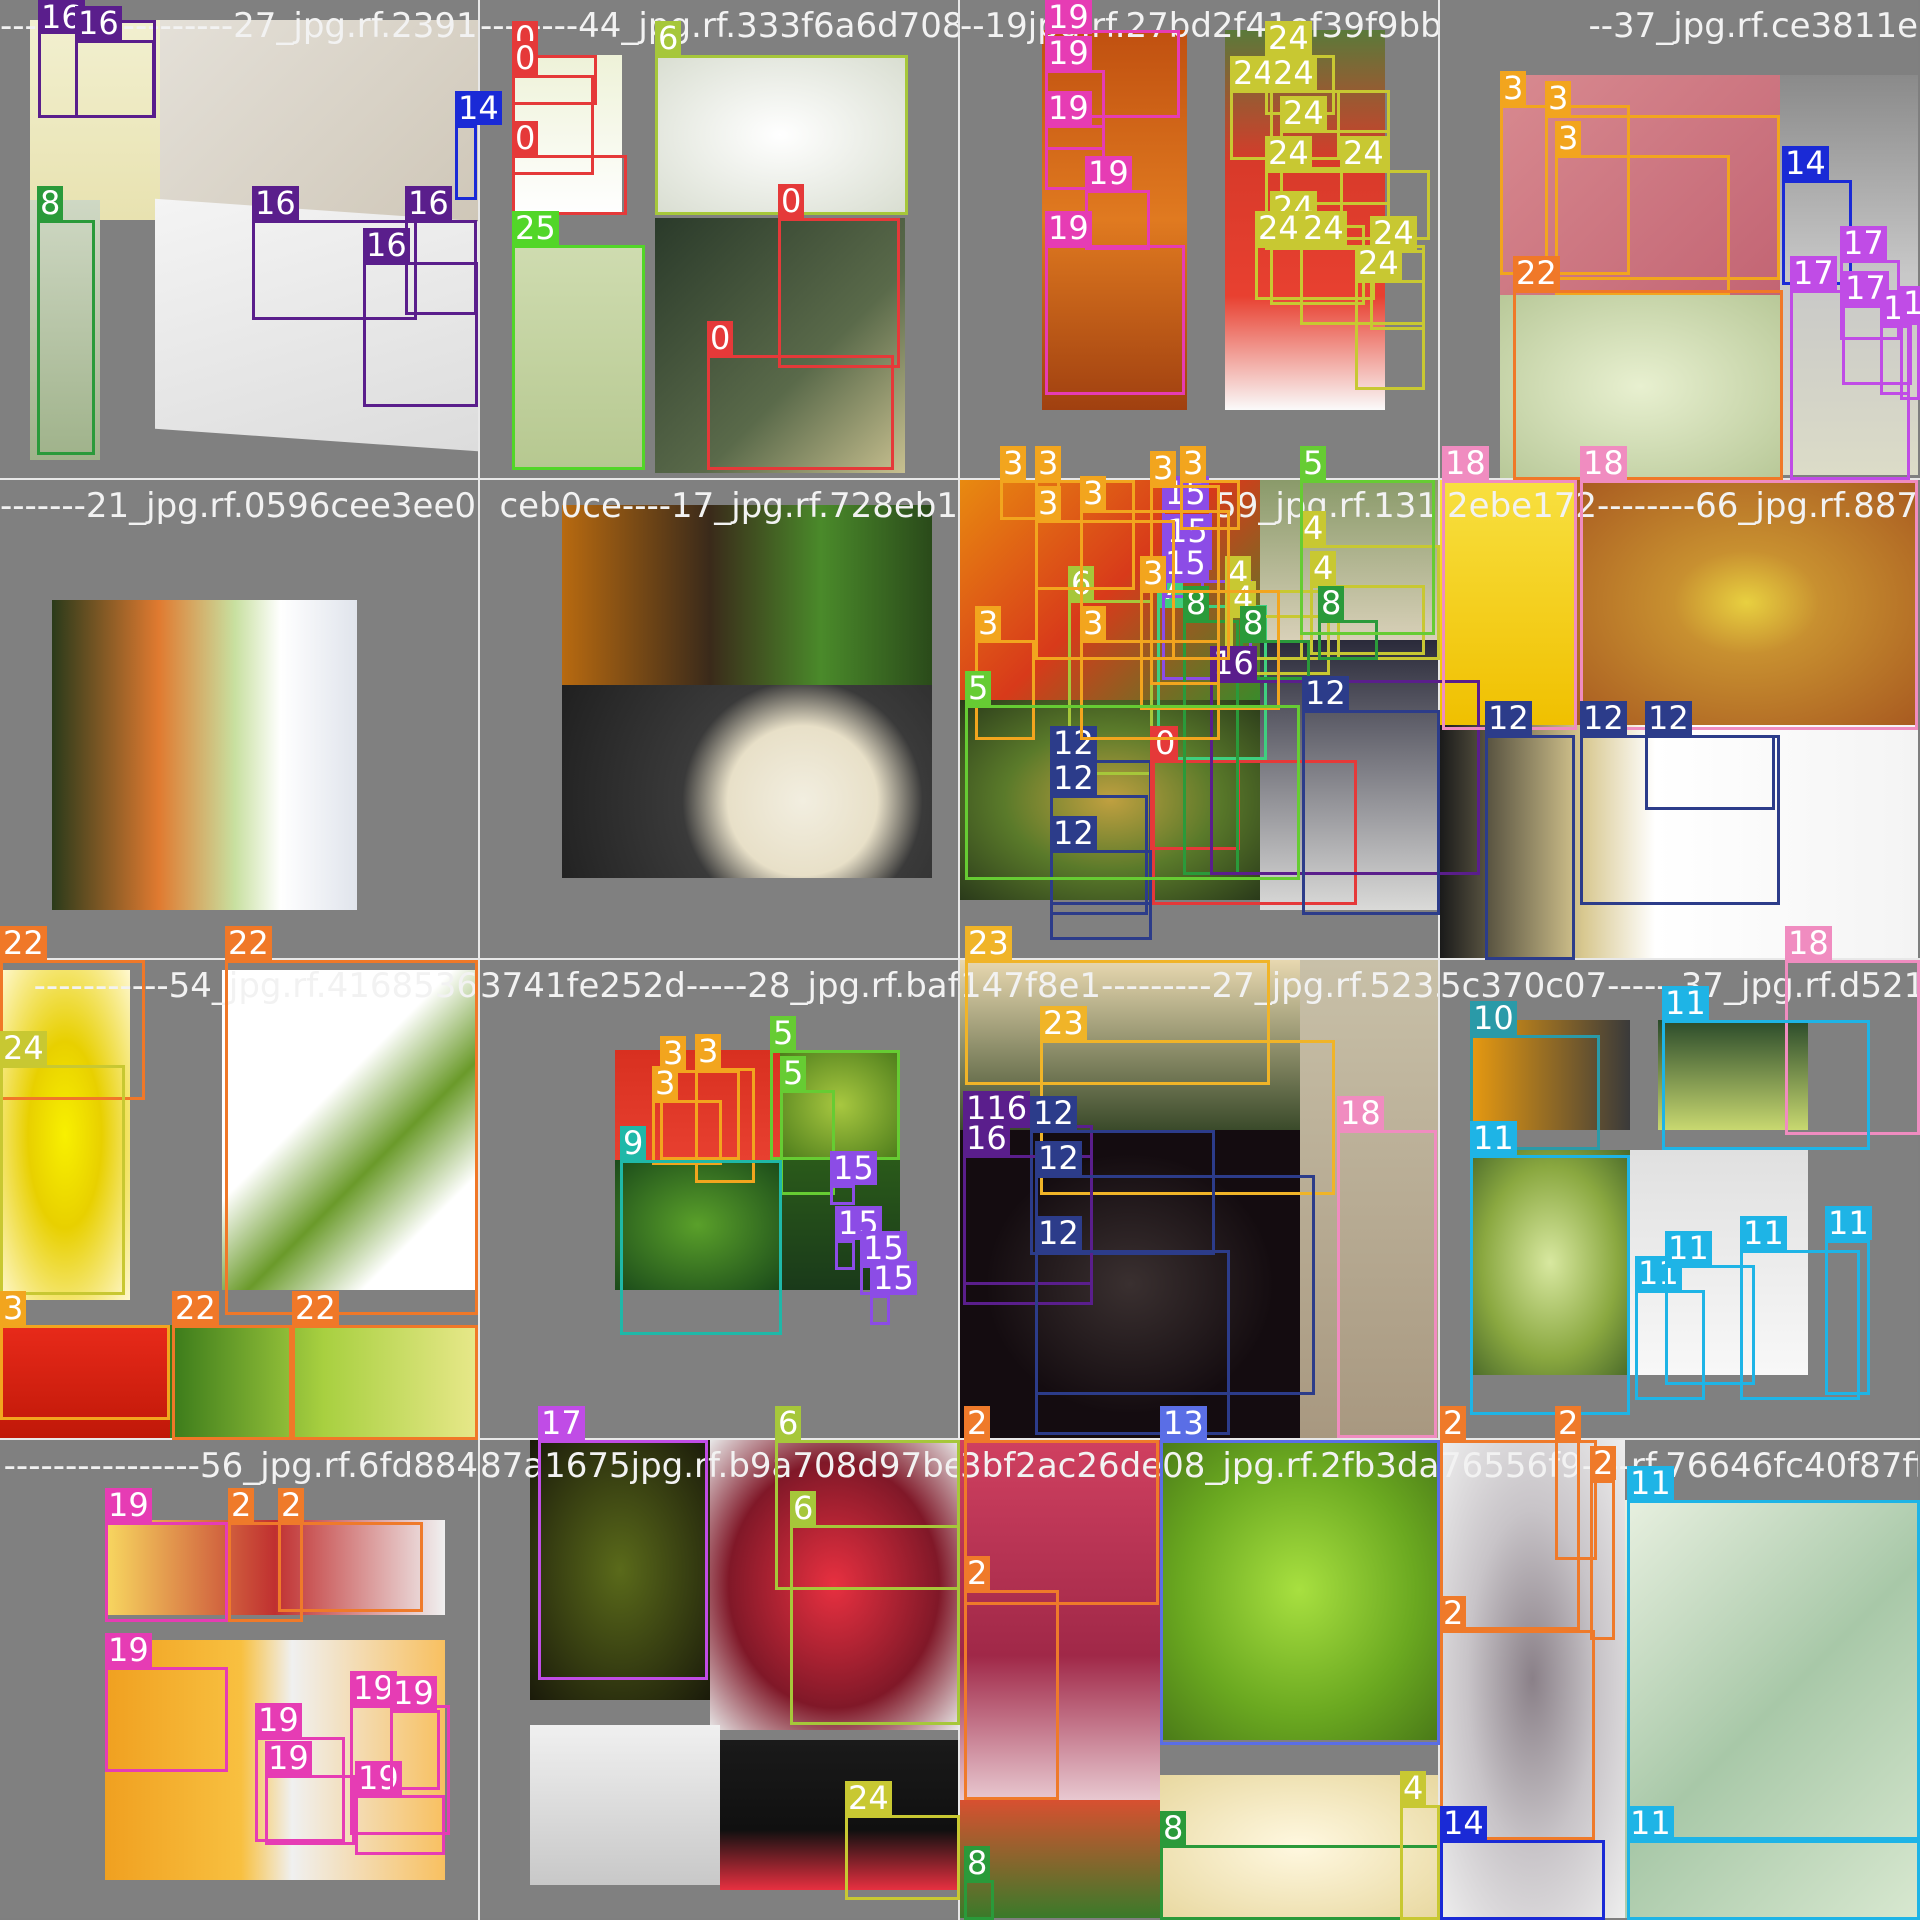 The height and width of the screenshot is (1920, 1920). Describe the element at coordinates (719, 986) in the screenshot. I see `tile-caption: 3741fe252d-----28_jpg.rf.baf` at that location.